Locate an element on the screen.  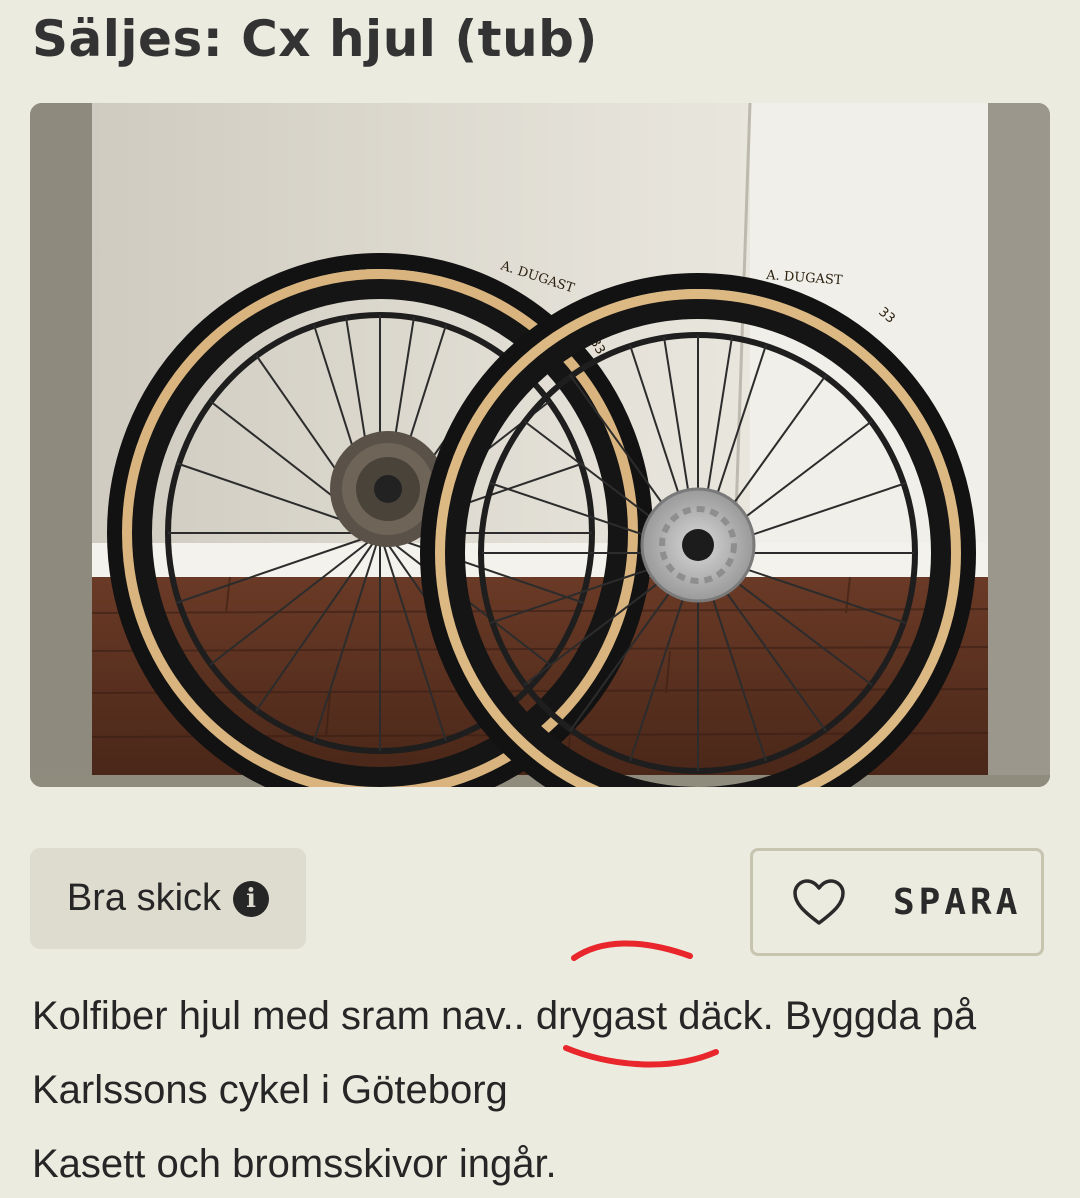
condition-label: Bra skick is located at coordinates (144, 898).